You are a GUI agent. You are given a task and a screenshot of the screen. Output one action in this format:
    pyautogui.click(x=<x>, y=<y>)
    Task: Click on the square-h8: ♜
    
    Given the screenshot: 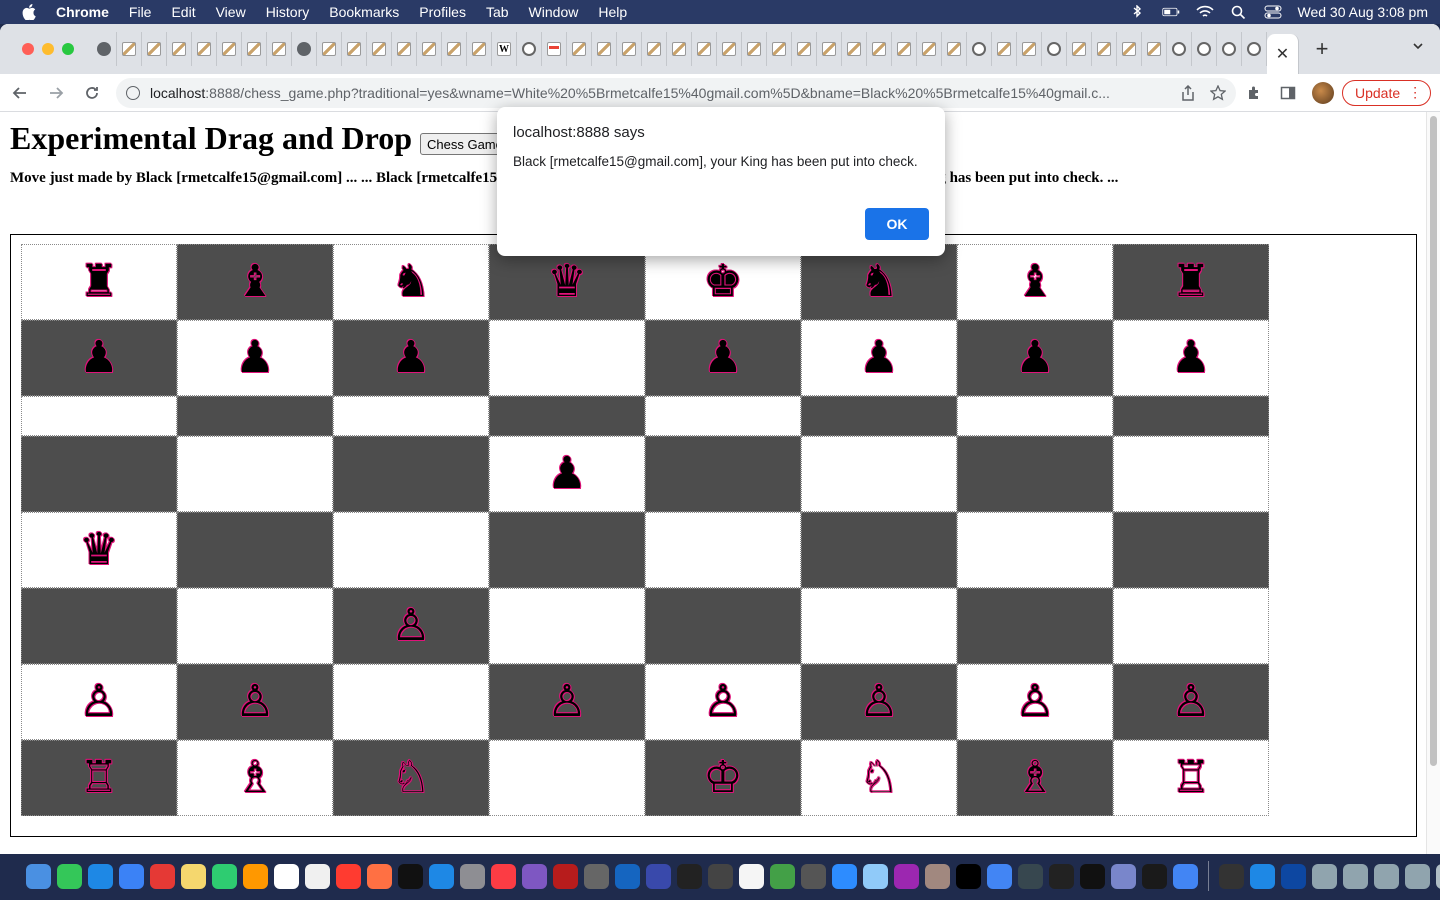 What is the action you would take?
    pyautogui.click(x=1191, y=282)
    